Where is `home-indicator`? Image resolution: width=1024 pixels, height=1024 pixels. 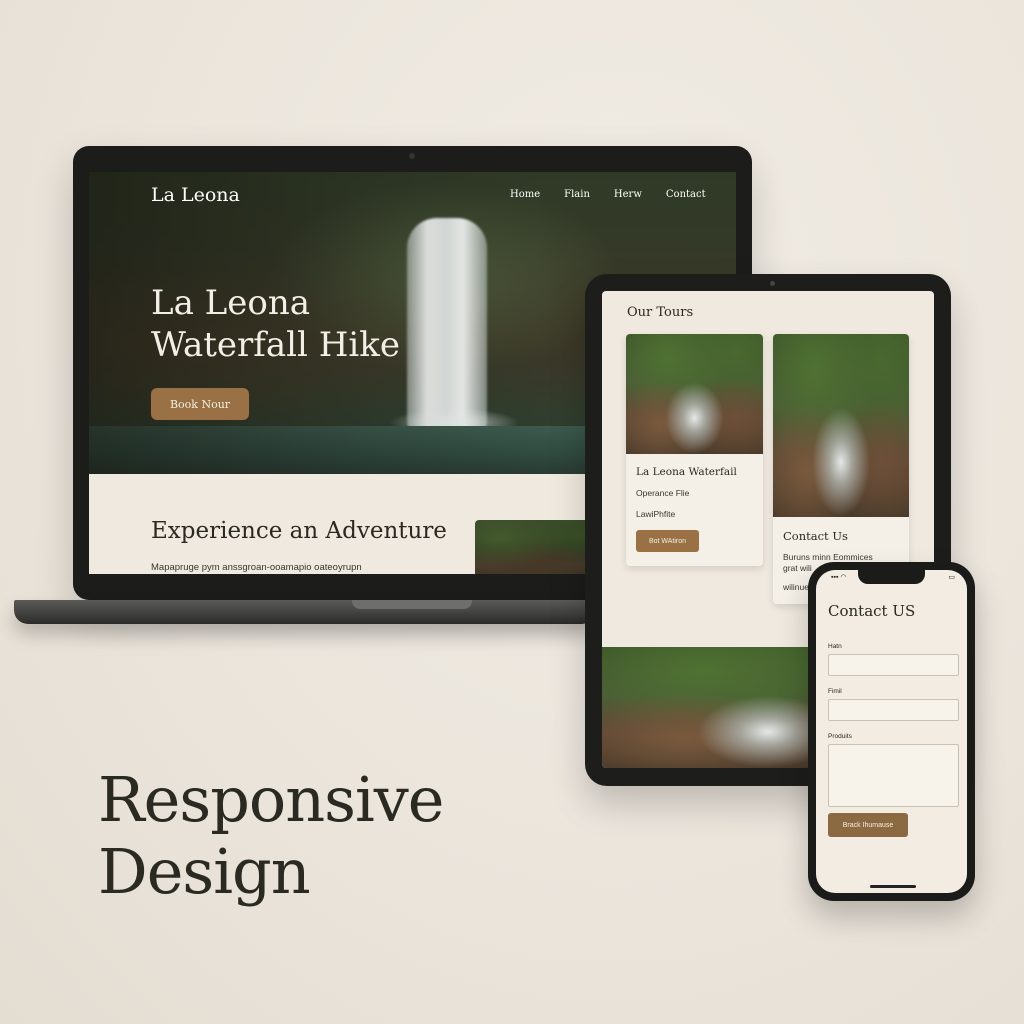 home-indicator is located at coordinates (893, 886).